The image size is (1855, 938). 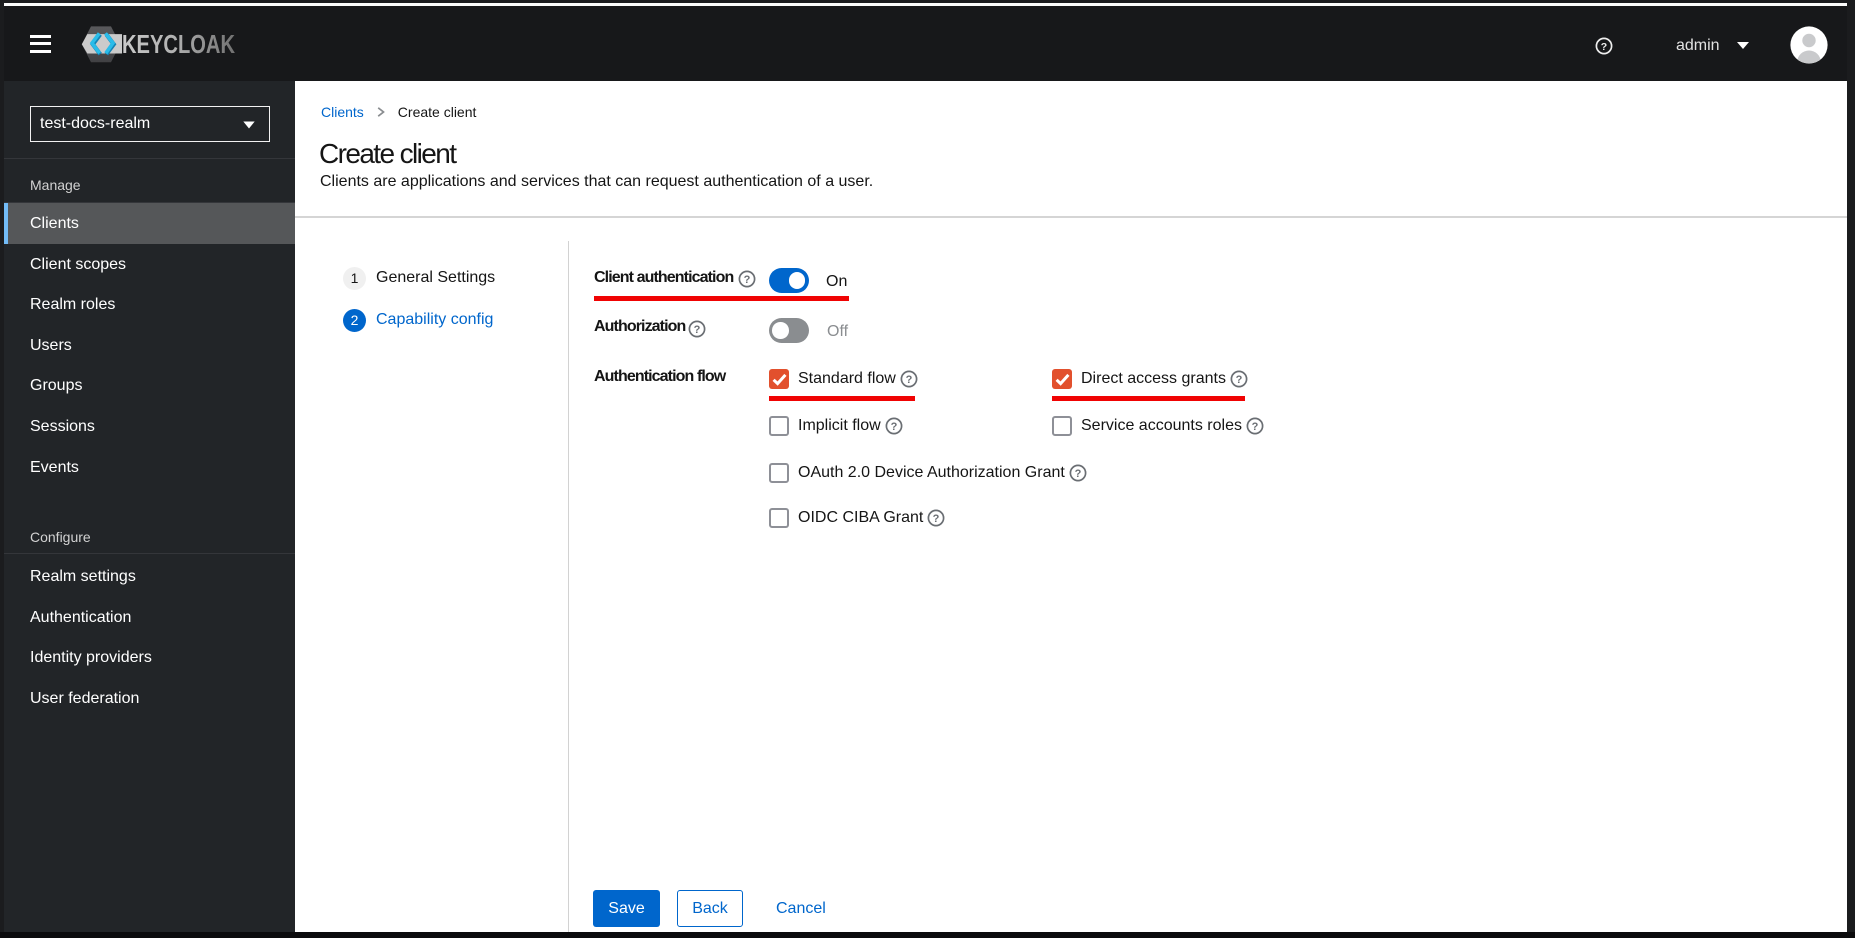 I want to click on svg-text: KEYCLOAK, so click(x=178, y=45).